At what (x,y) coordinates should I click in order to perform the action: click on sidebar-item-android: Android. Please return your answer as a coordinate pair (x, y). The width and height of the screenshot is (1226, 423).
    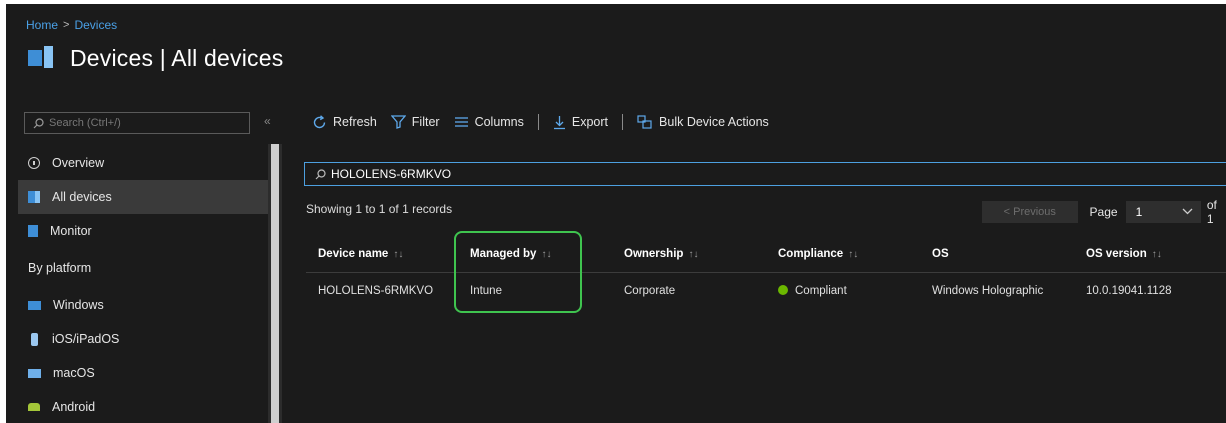
    Looking at the image, I should click on (143, 406).